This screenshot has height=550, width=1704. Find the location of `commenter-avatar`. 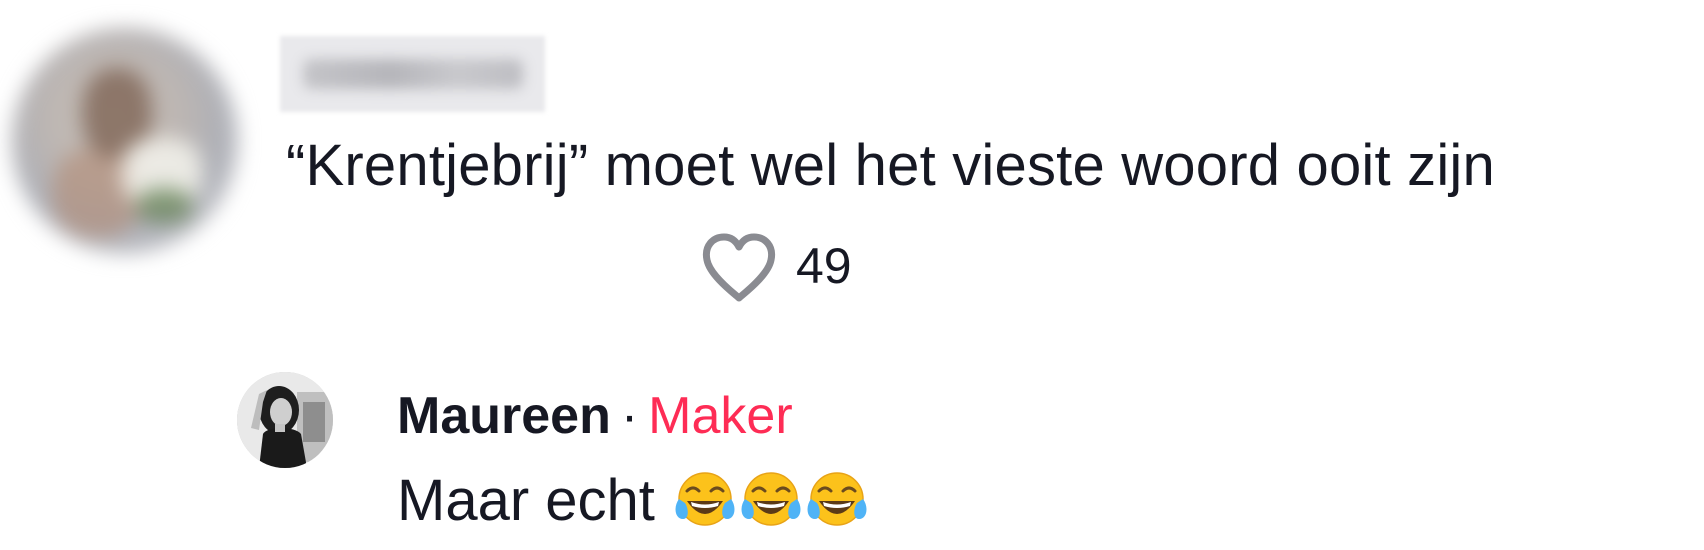

commenter-avatar is located at coordinates (125, 141).